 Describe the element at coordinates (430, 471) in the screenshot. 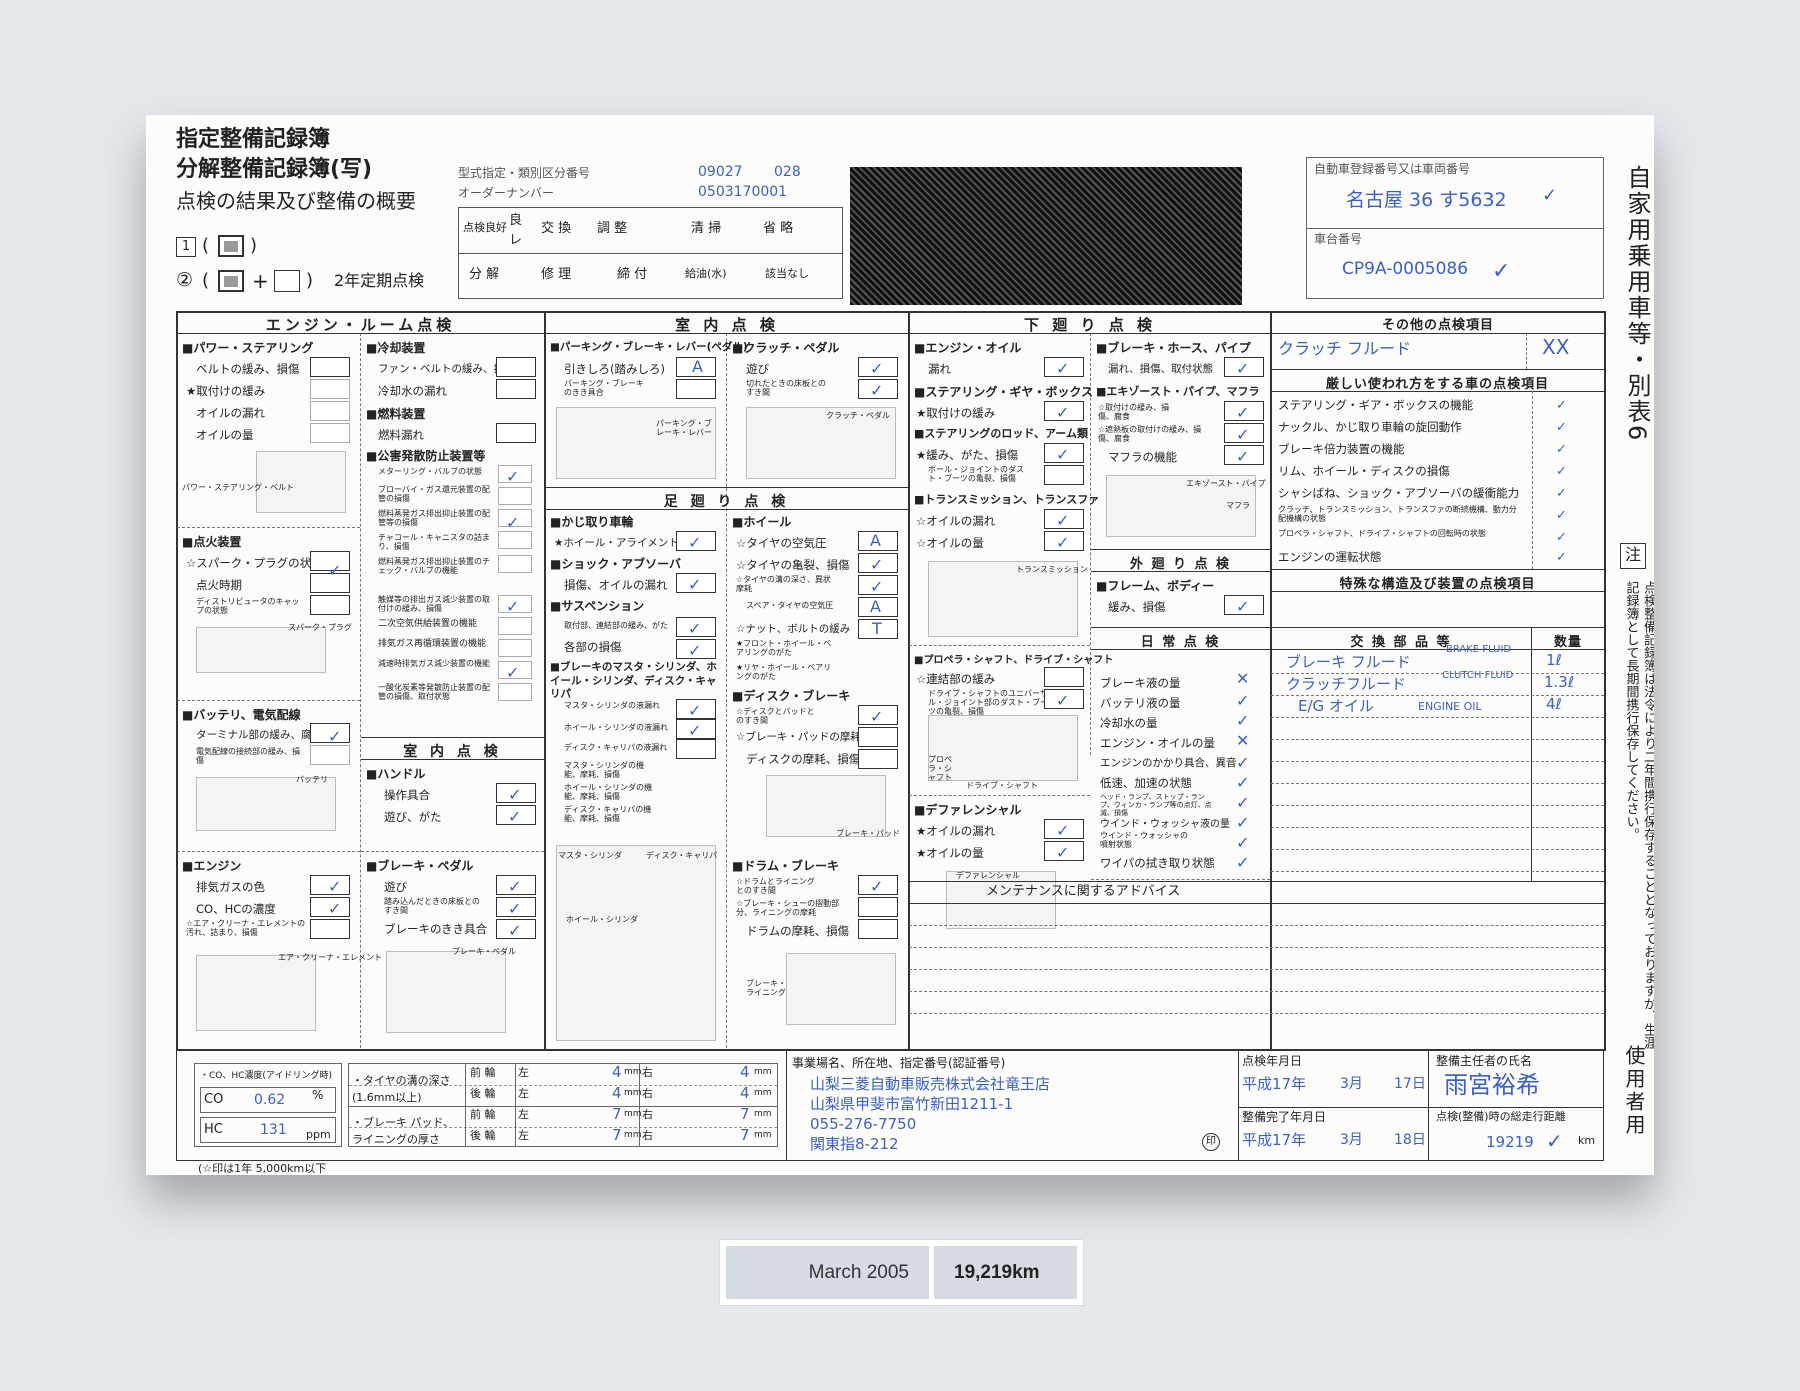

I see `emi-item-0: メターリング・バルブの状態` at that location.